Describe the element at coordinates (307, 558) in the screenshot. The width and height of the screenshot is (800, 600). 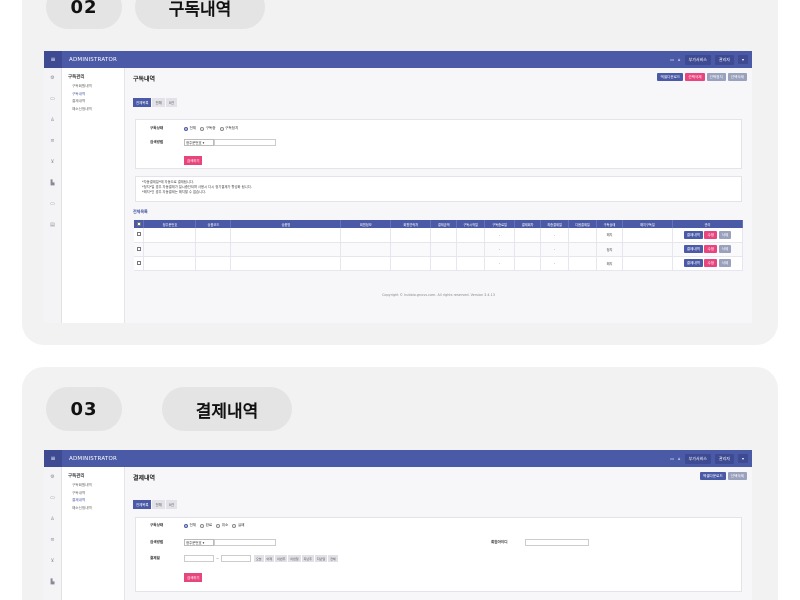
I see `date-button: 지난주` at that location.